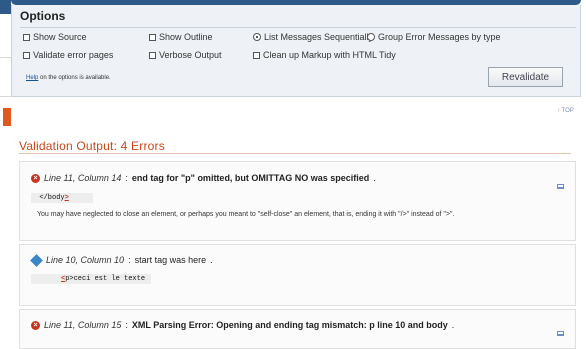 The width and height of the screenshot is (586, 349). Describe the element at coordinates (5, 169) in the screenshot. I see `left-sidebar-strip` at that location.